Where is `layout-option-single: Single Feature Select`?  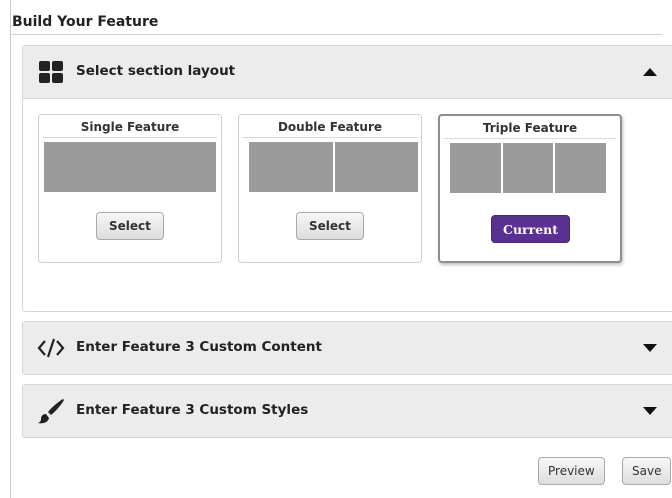
layout-option-single: Single Feature Select is located at coordinates (130, 188).